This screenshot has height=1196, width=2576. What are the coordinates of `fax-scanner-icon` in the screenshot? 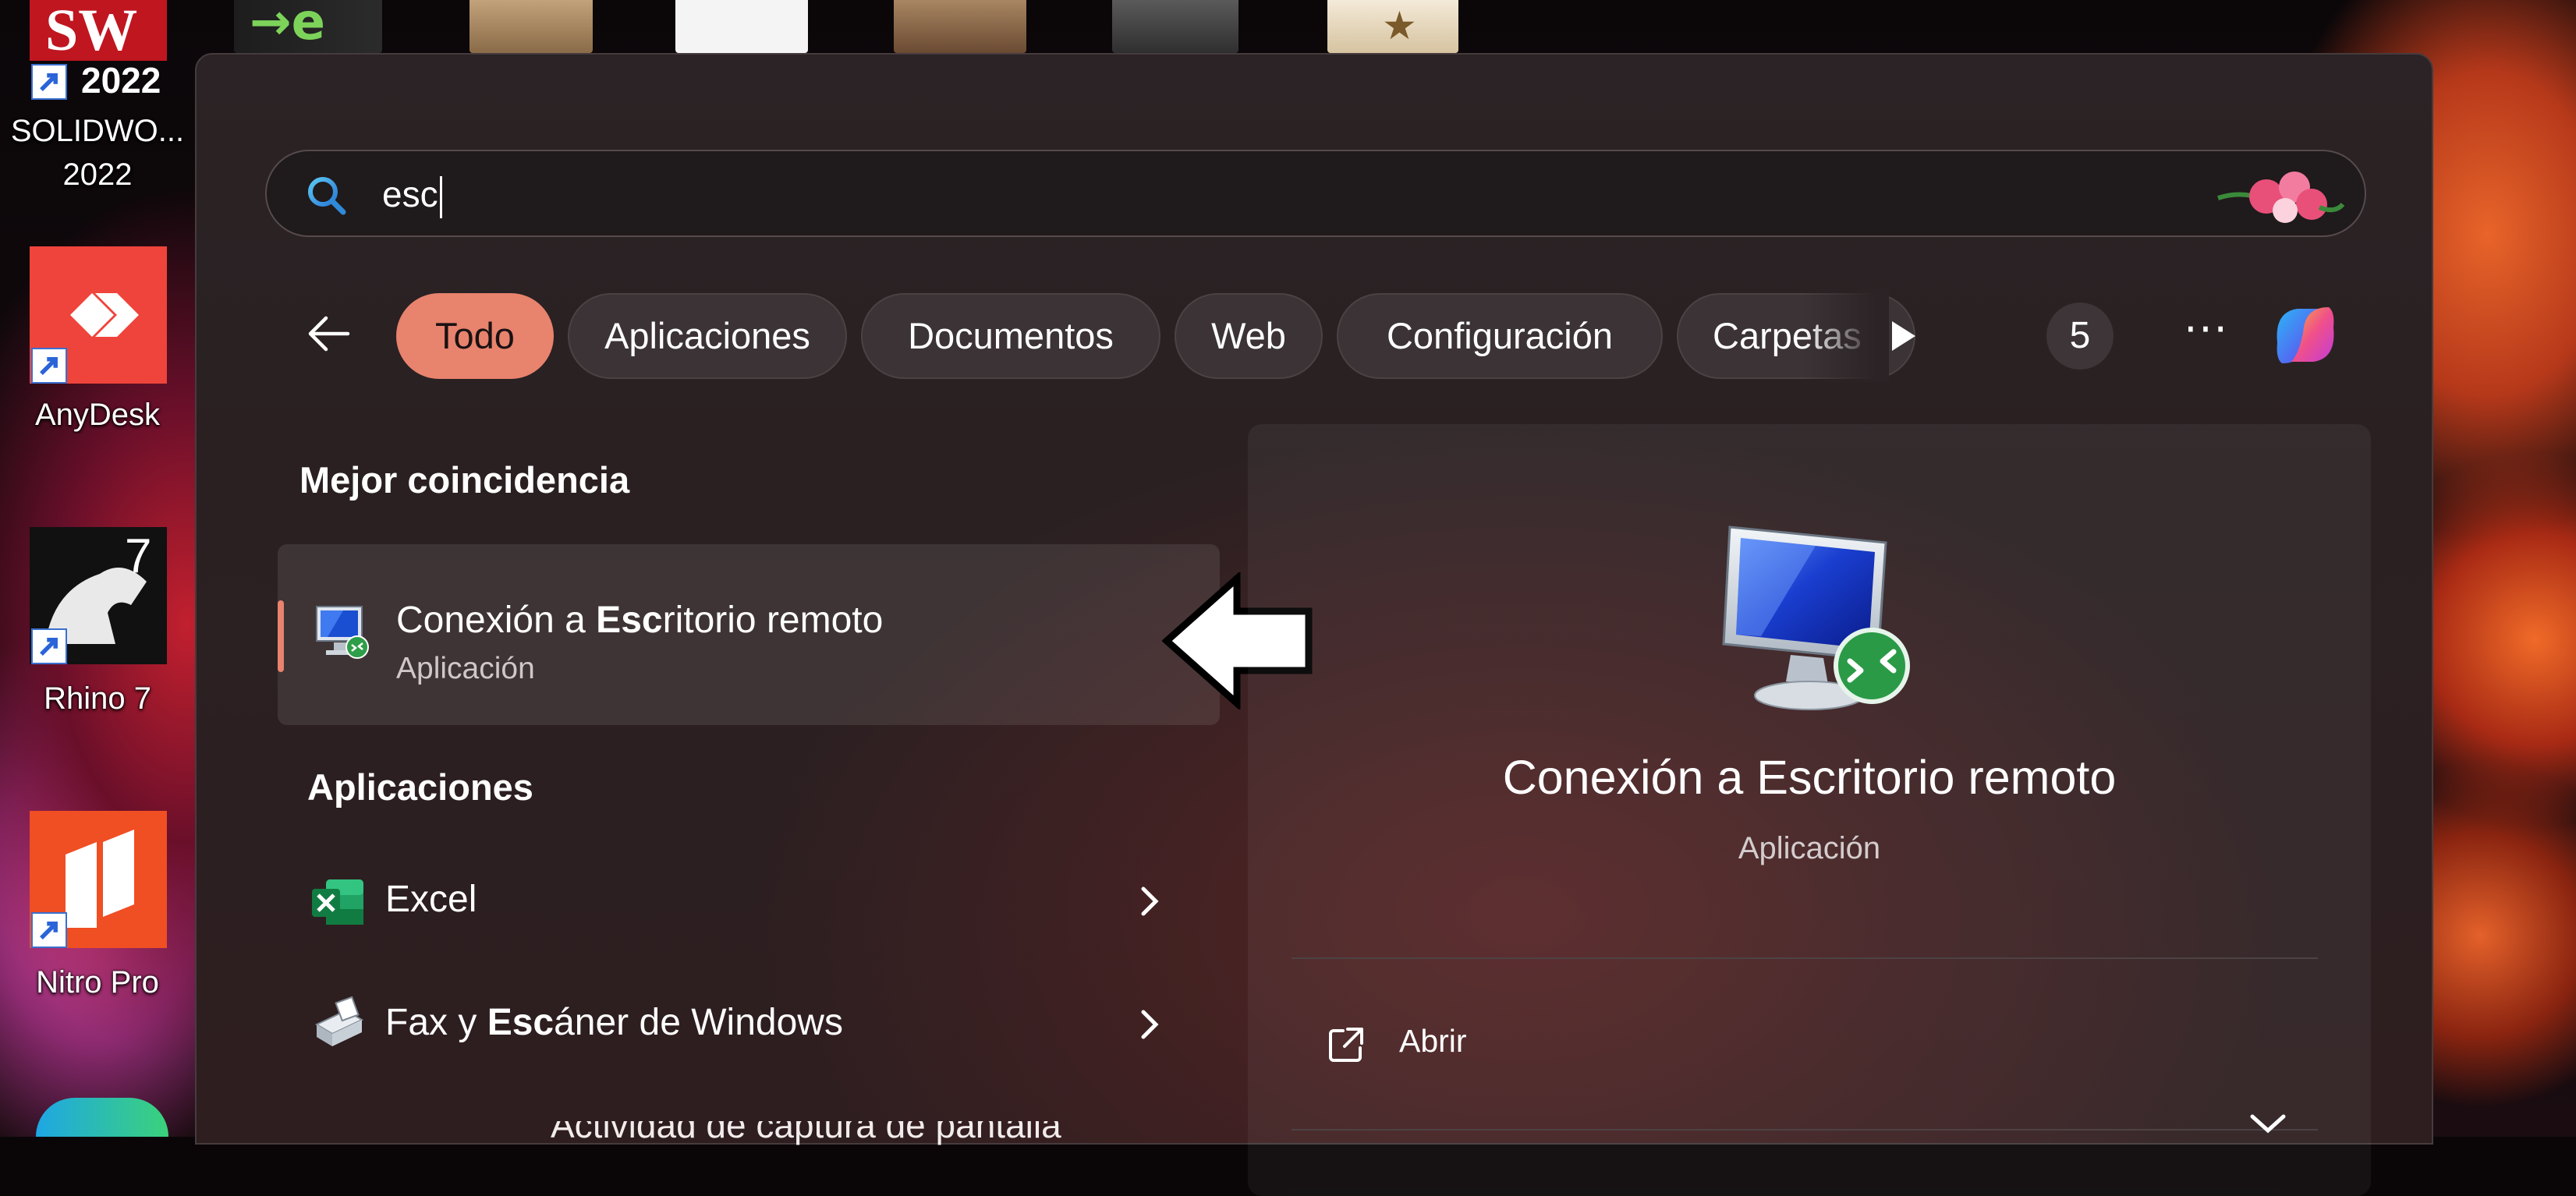 It's located at (339, 1021).